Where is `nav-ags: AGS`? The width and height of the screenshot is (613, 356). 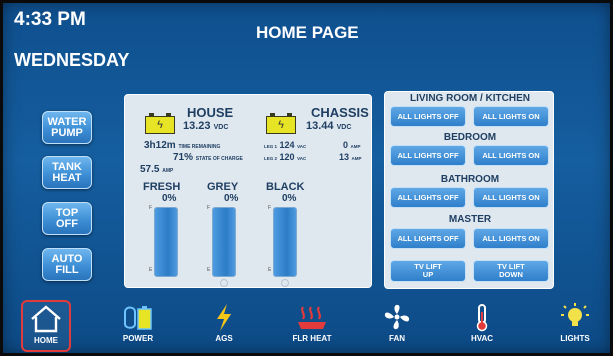 nav-ags: AGS is located at coordinates (224, 326).